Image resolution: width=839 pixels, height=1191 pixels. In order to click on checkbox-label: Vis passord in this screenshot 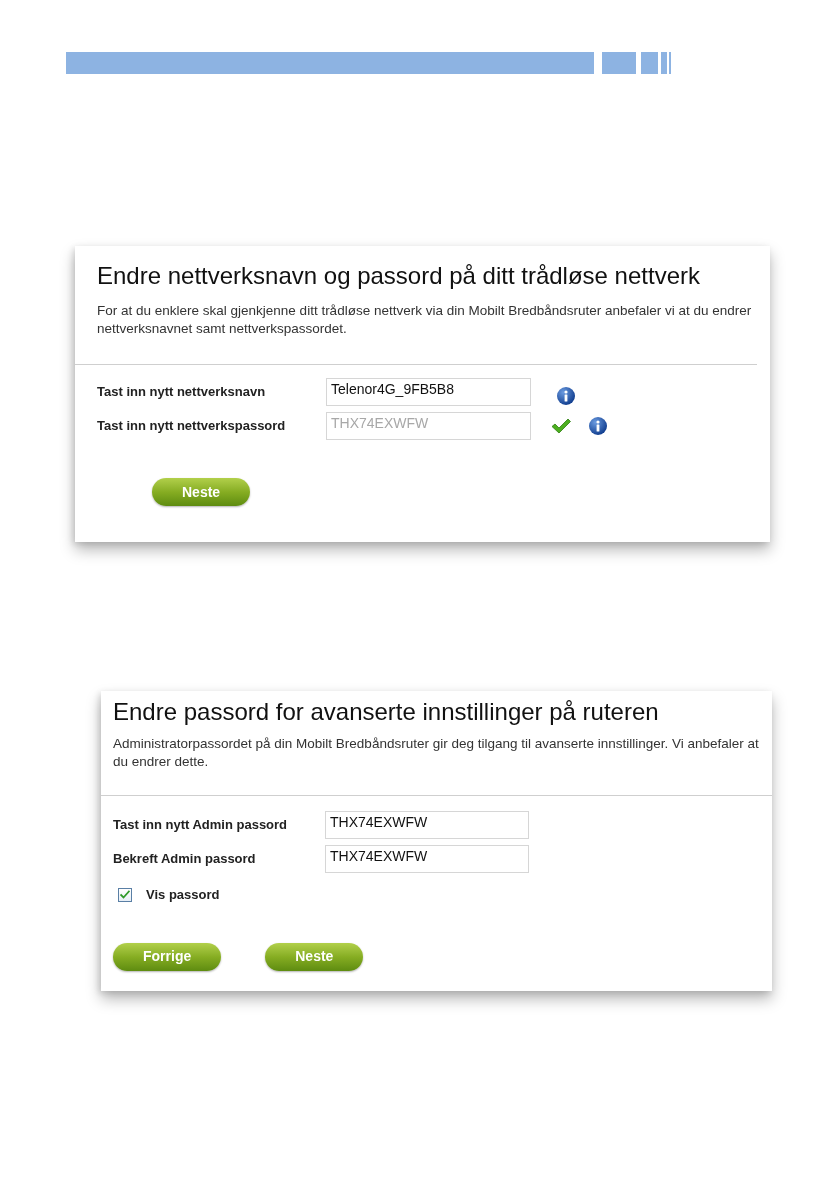, I will do `click(183, 895)`.